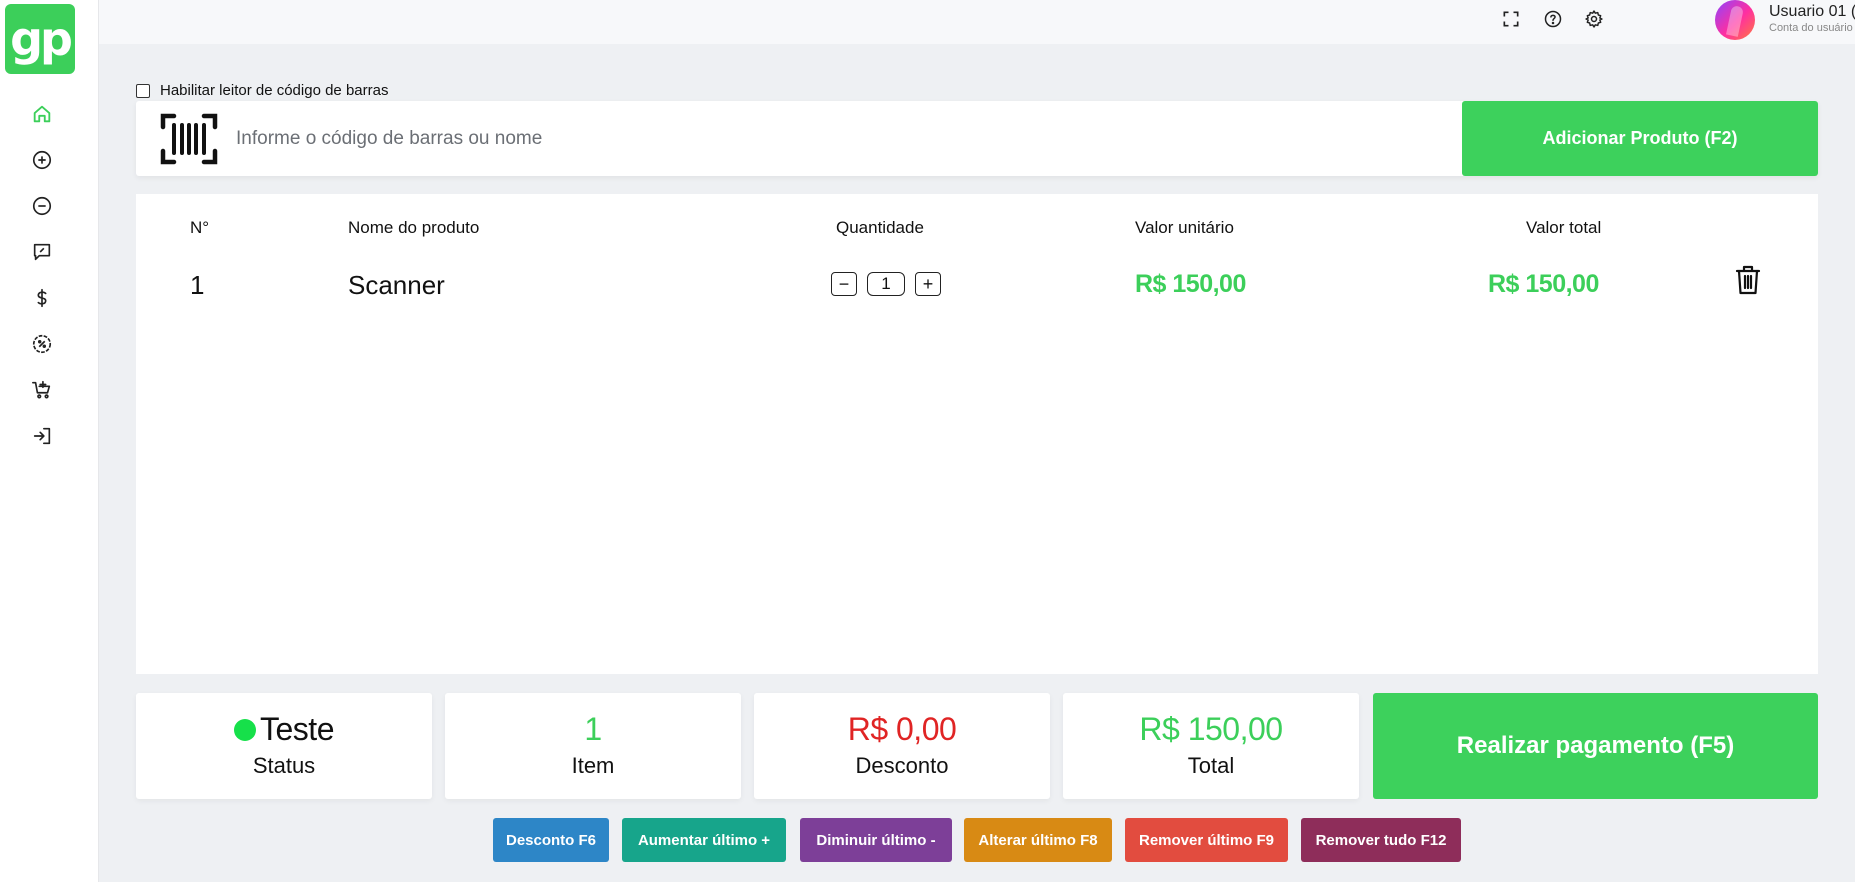  I want to click on total-value: R$ 150,00, so click(1211, 729).